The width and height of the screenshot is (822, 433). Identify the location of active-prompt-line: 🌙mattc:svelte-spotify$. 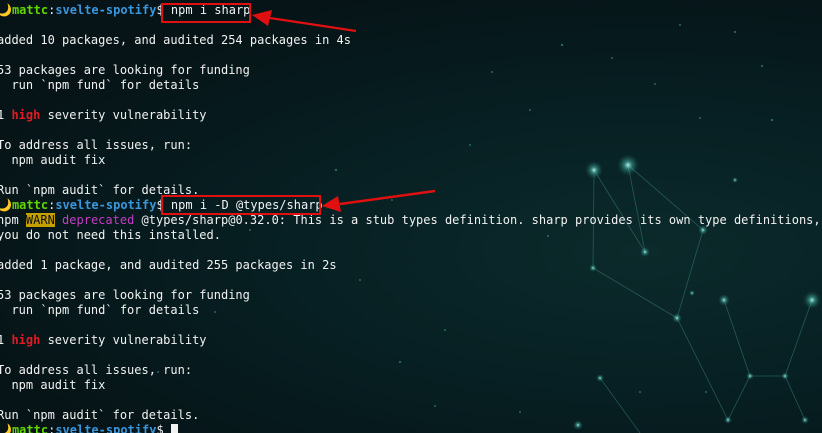
(411, 428).